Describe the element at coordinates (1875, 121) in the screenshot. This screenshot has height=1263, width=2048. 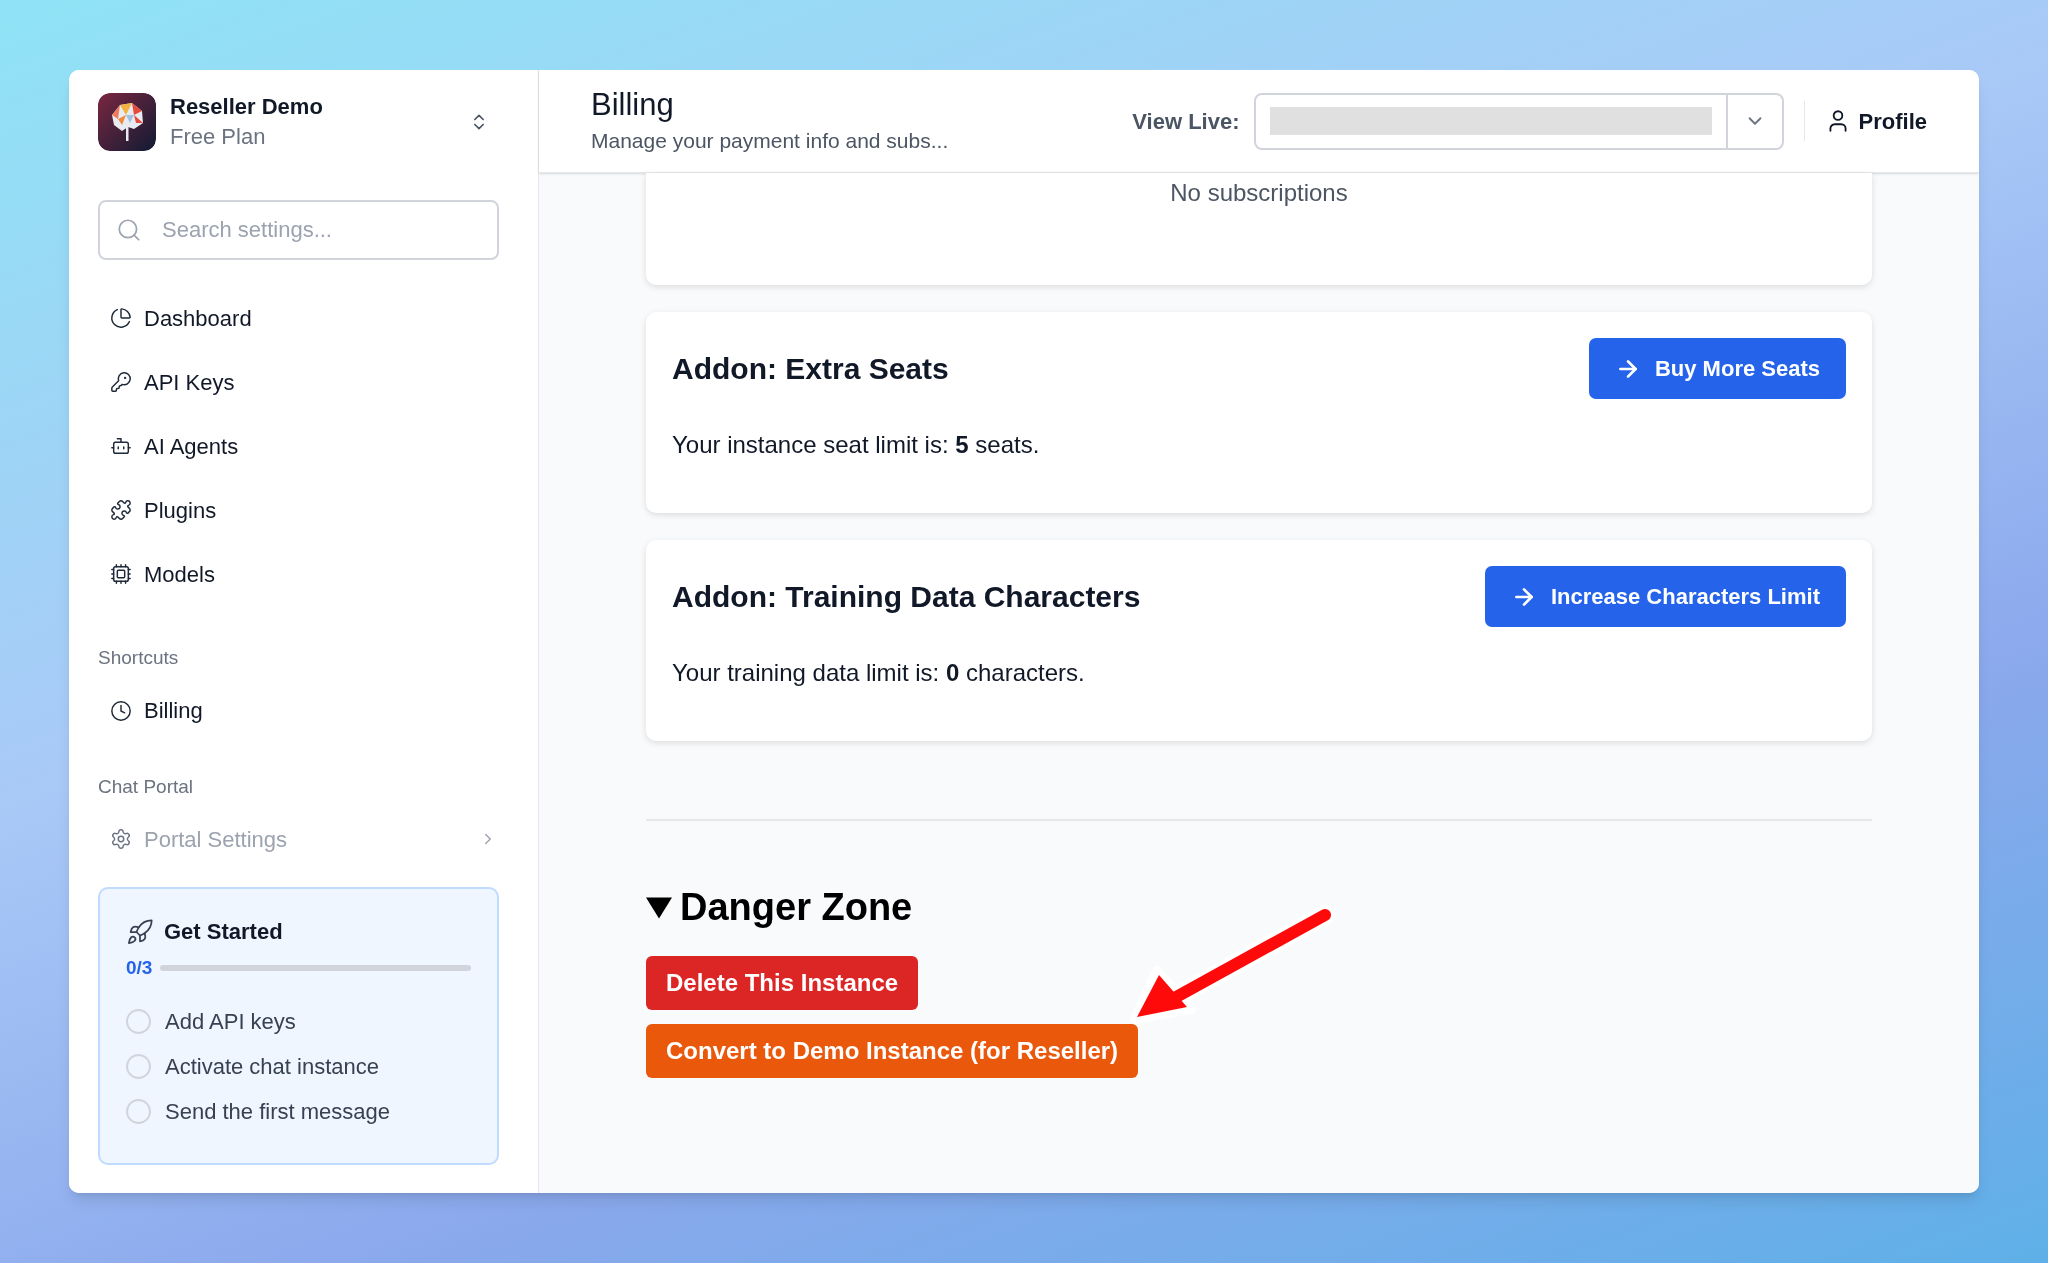
I see `profile-button: Profile` at that location.